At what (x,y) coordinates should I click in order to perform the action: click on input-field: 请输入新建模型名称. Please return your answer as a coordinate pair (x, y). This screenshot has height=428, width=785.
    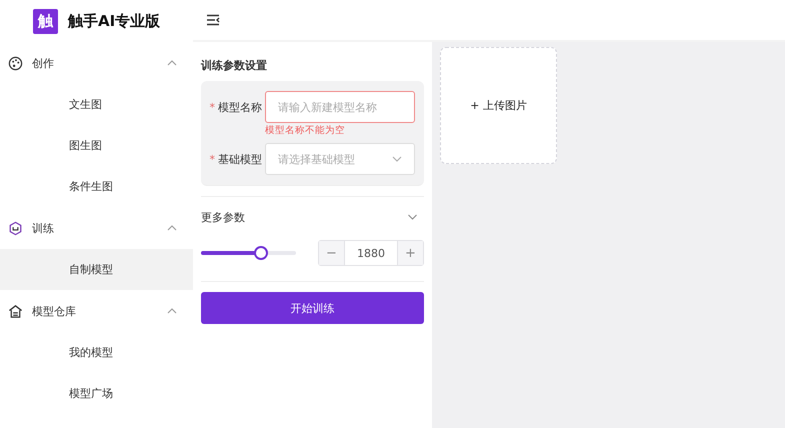
    Looking at the image, I should click on (340, 107).